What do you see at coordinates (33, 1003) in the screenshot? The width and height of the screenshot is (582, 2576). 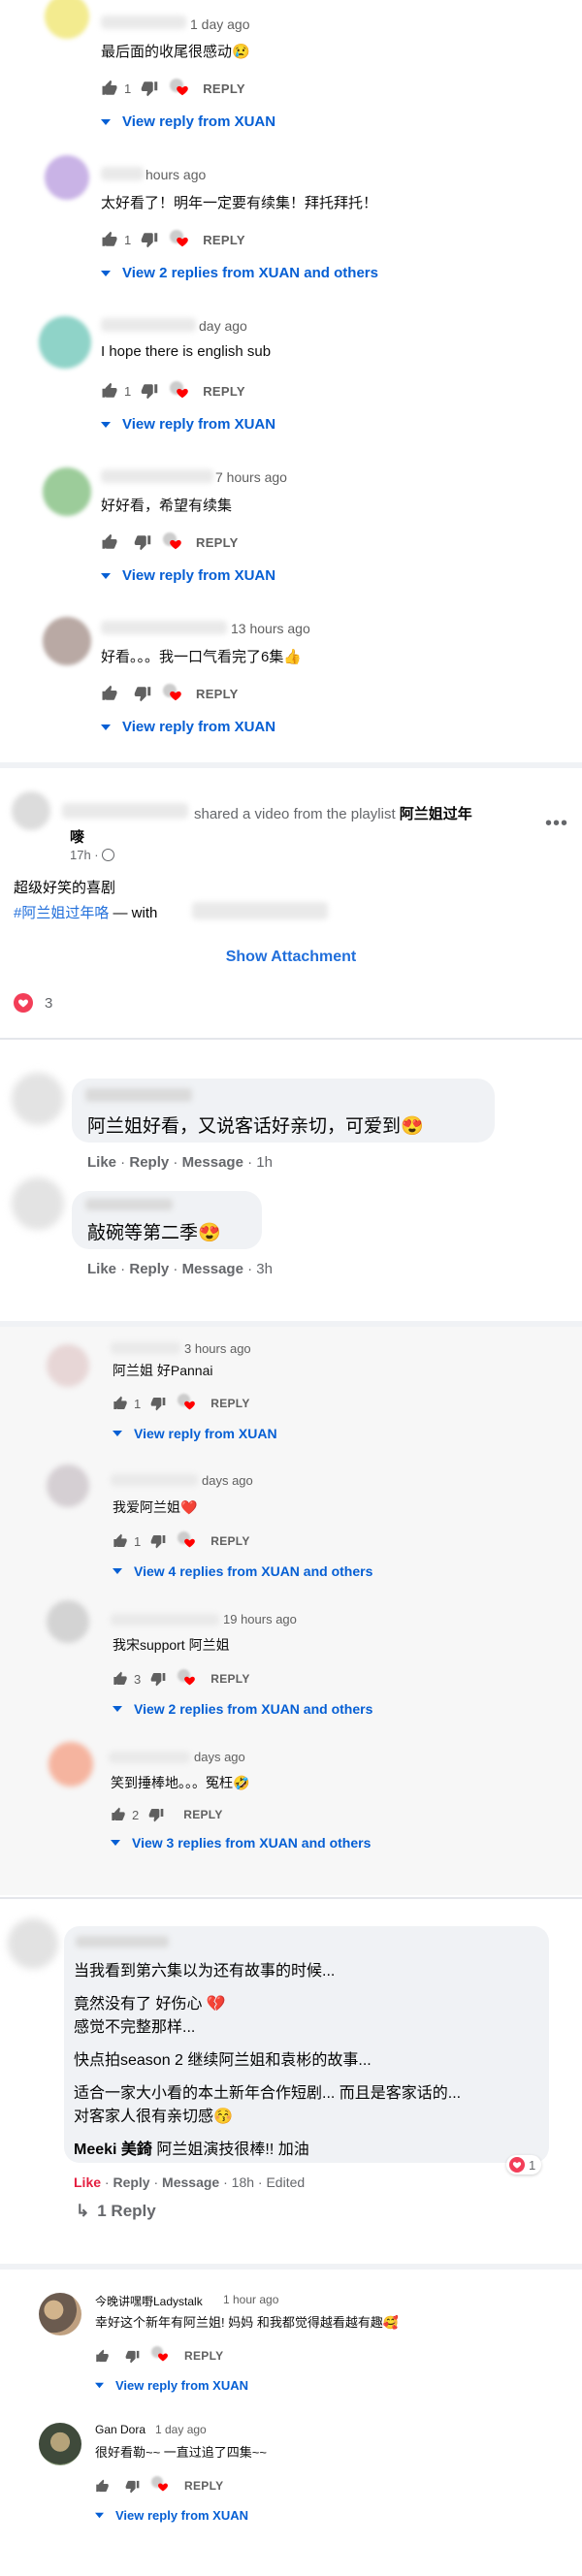 I see `reactions-summary: 3` at bounding box center [33, 1003].